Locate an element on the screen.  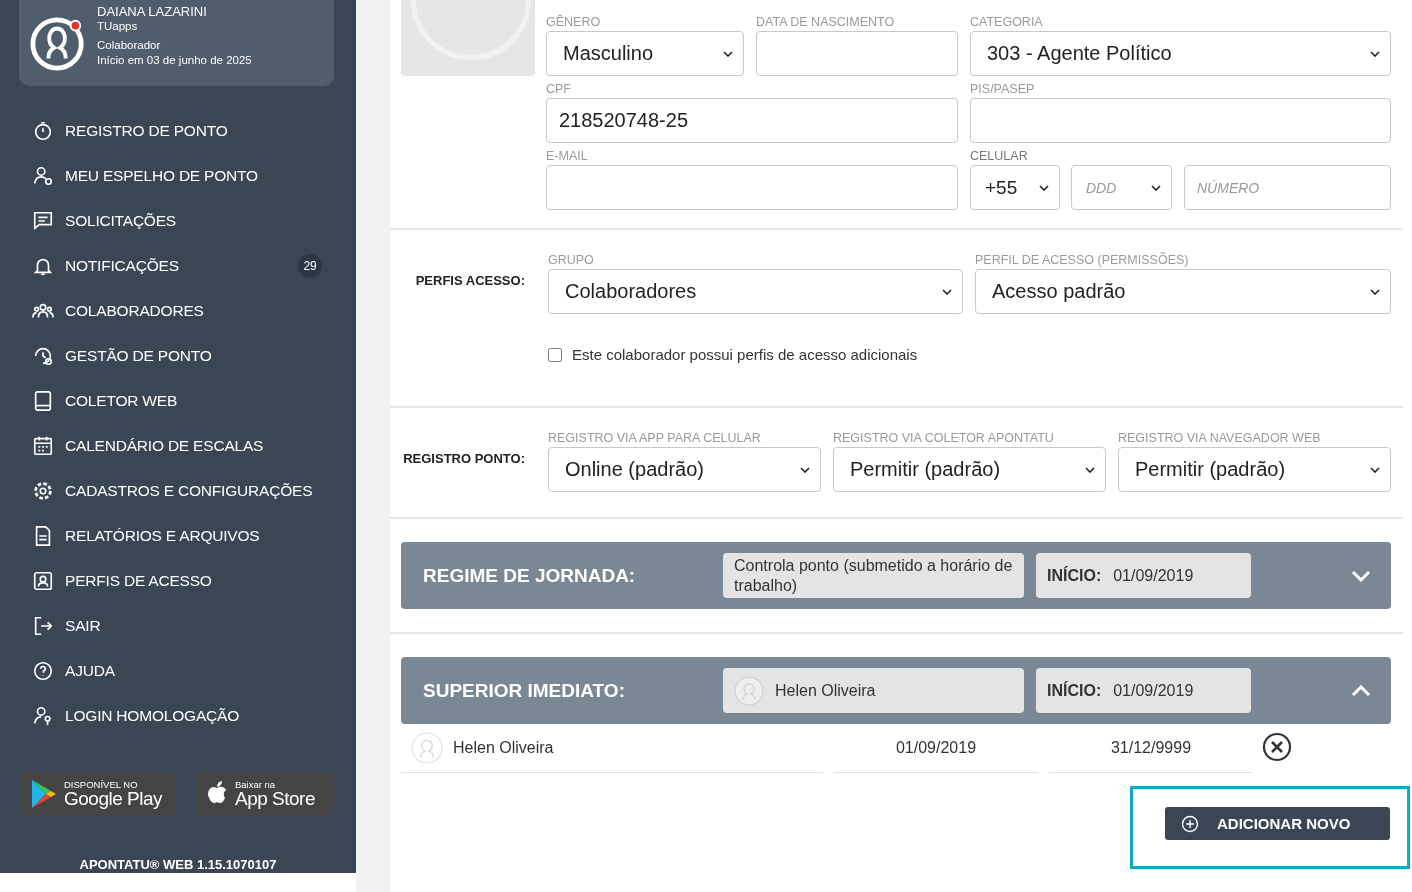
checkbox is located at coordinates (555, 354).